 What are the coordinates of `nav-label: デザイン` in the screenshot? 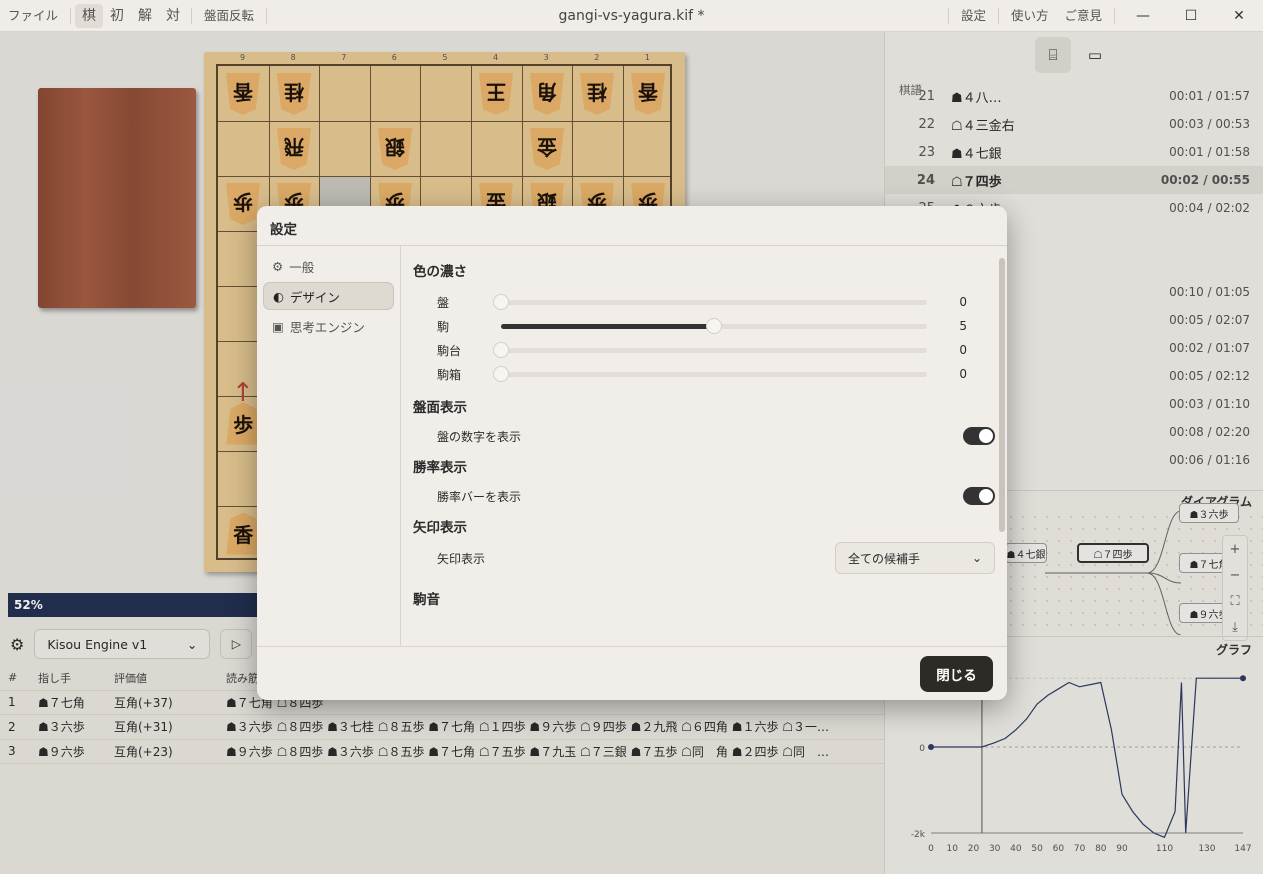 It's located at (314, 297).